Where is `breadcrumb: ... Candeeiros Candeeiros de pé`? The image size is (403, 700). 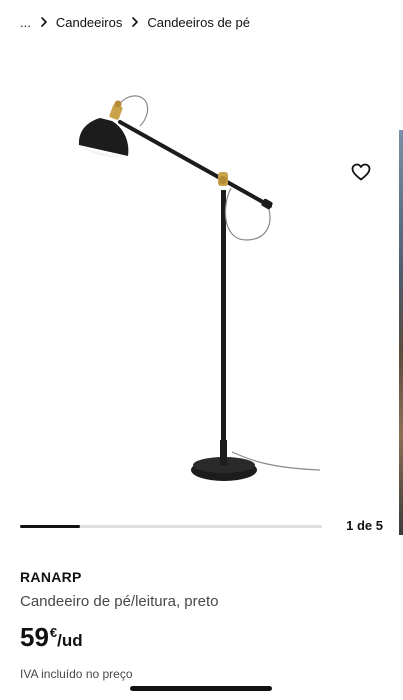 breadcrumb: ... Candeeiros Candeeiros de pé is located at coordinates (135, 22).